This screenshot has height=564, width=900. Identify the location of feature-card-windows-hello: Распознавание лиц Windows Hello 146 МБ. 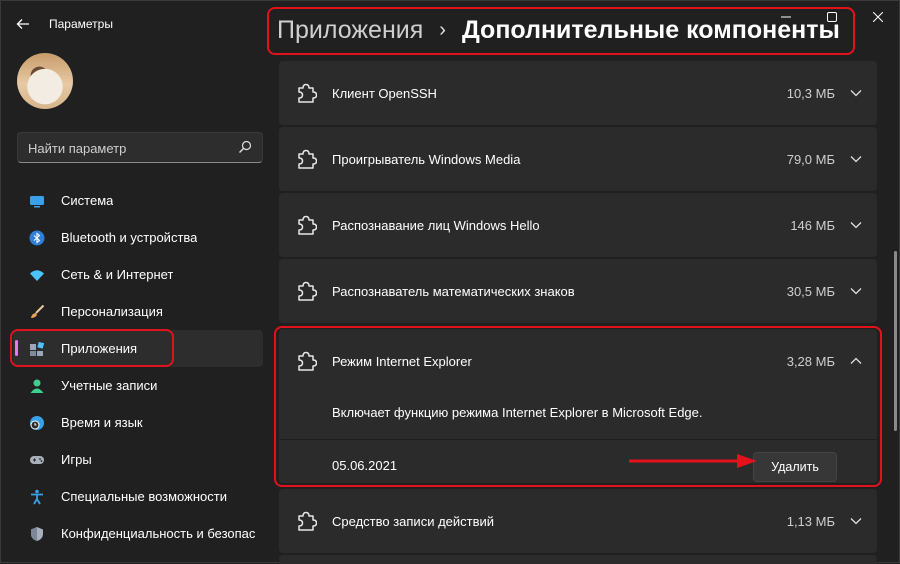
(578, 225).